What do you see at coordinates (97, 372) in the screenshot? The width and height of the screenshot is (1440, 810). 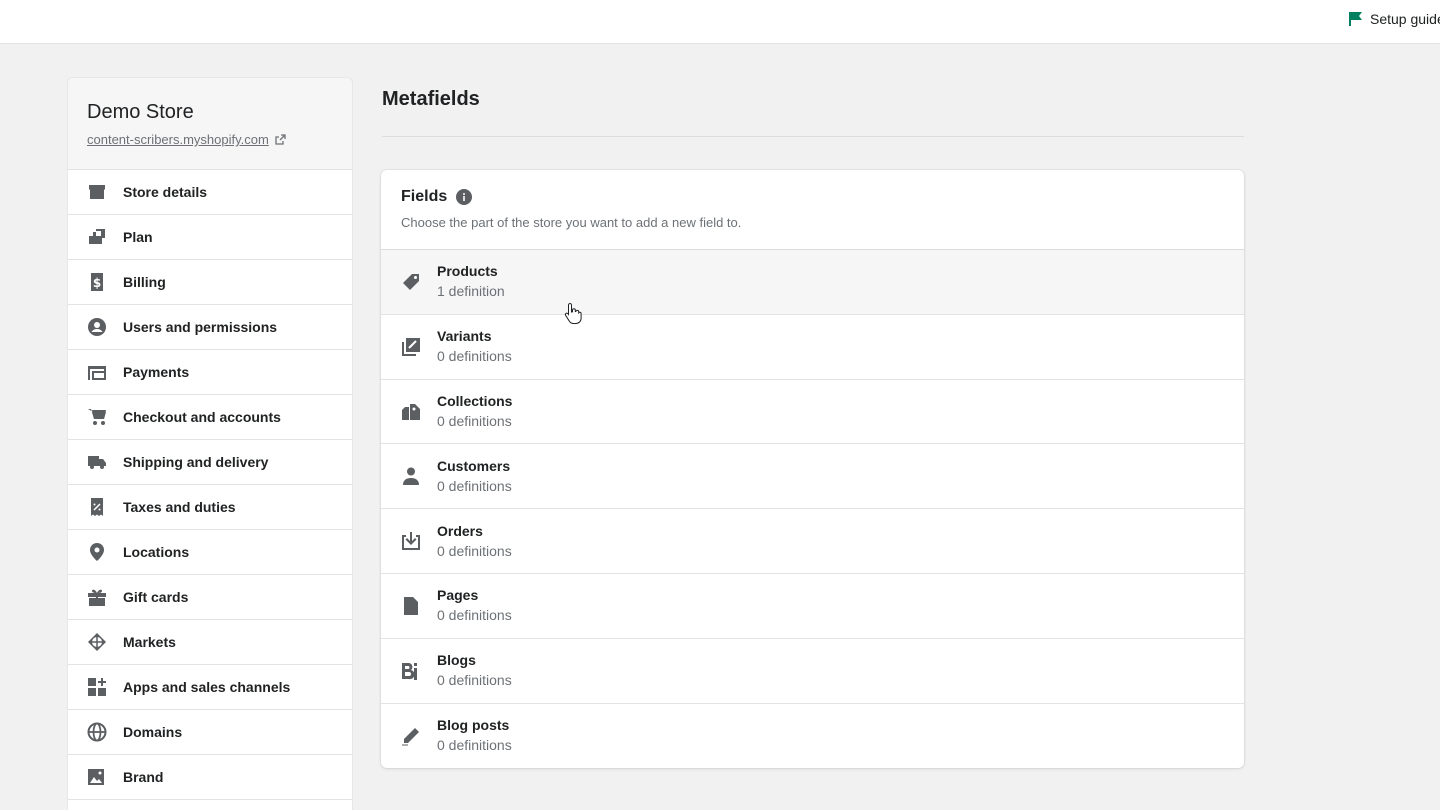 I see `payments-icon` at bounding box center [97, 372].